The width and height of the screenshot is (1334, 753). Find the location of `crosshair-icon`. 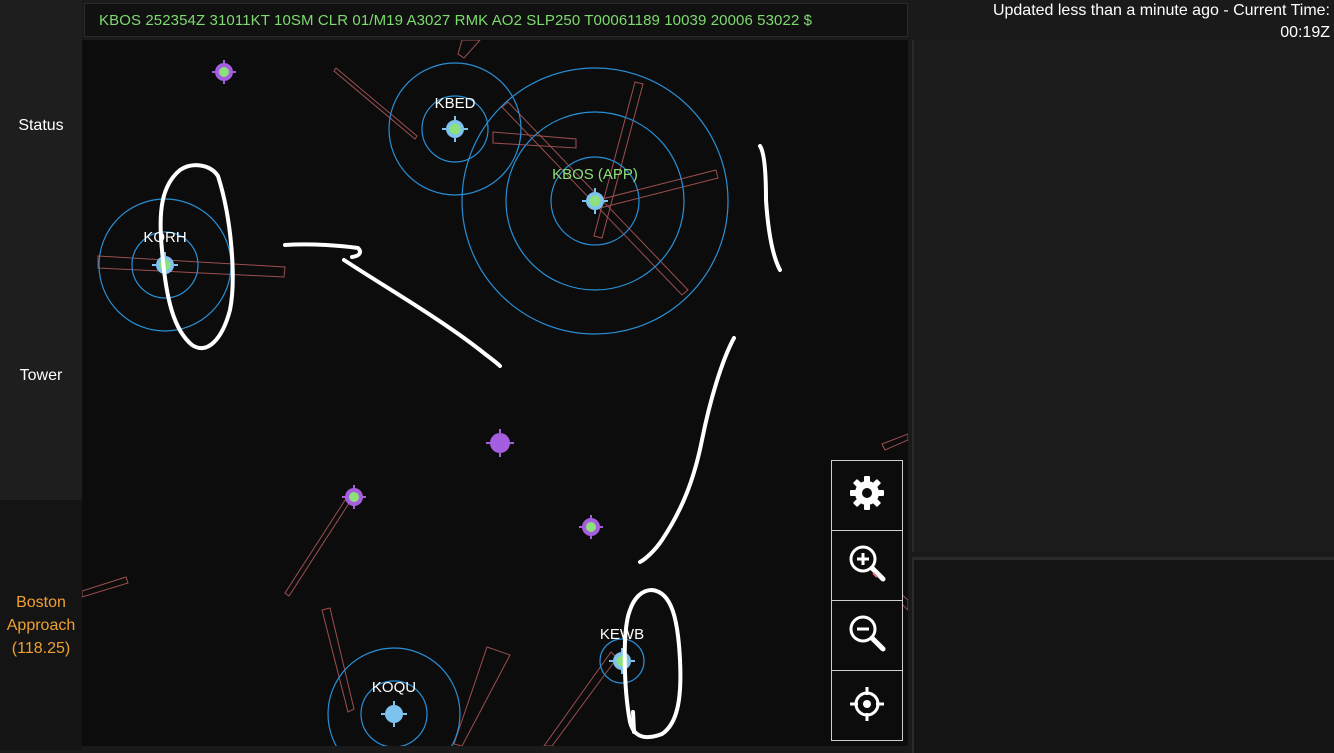

crosshair-icon is located at coordinates (867, 706).